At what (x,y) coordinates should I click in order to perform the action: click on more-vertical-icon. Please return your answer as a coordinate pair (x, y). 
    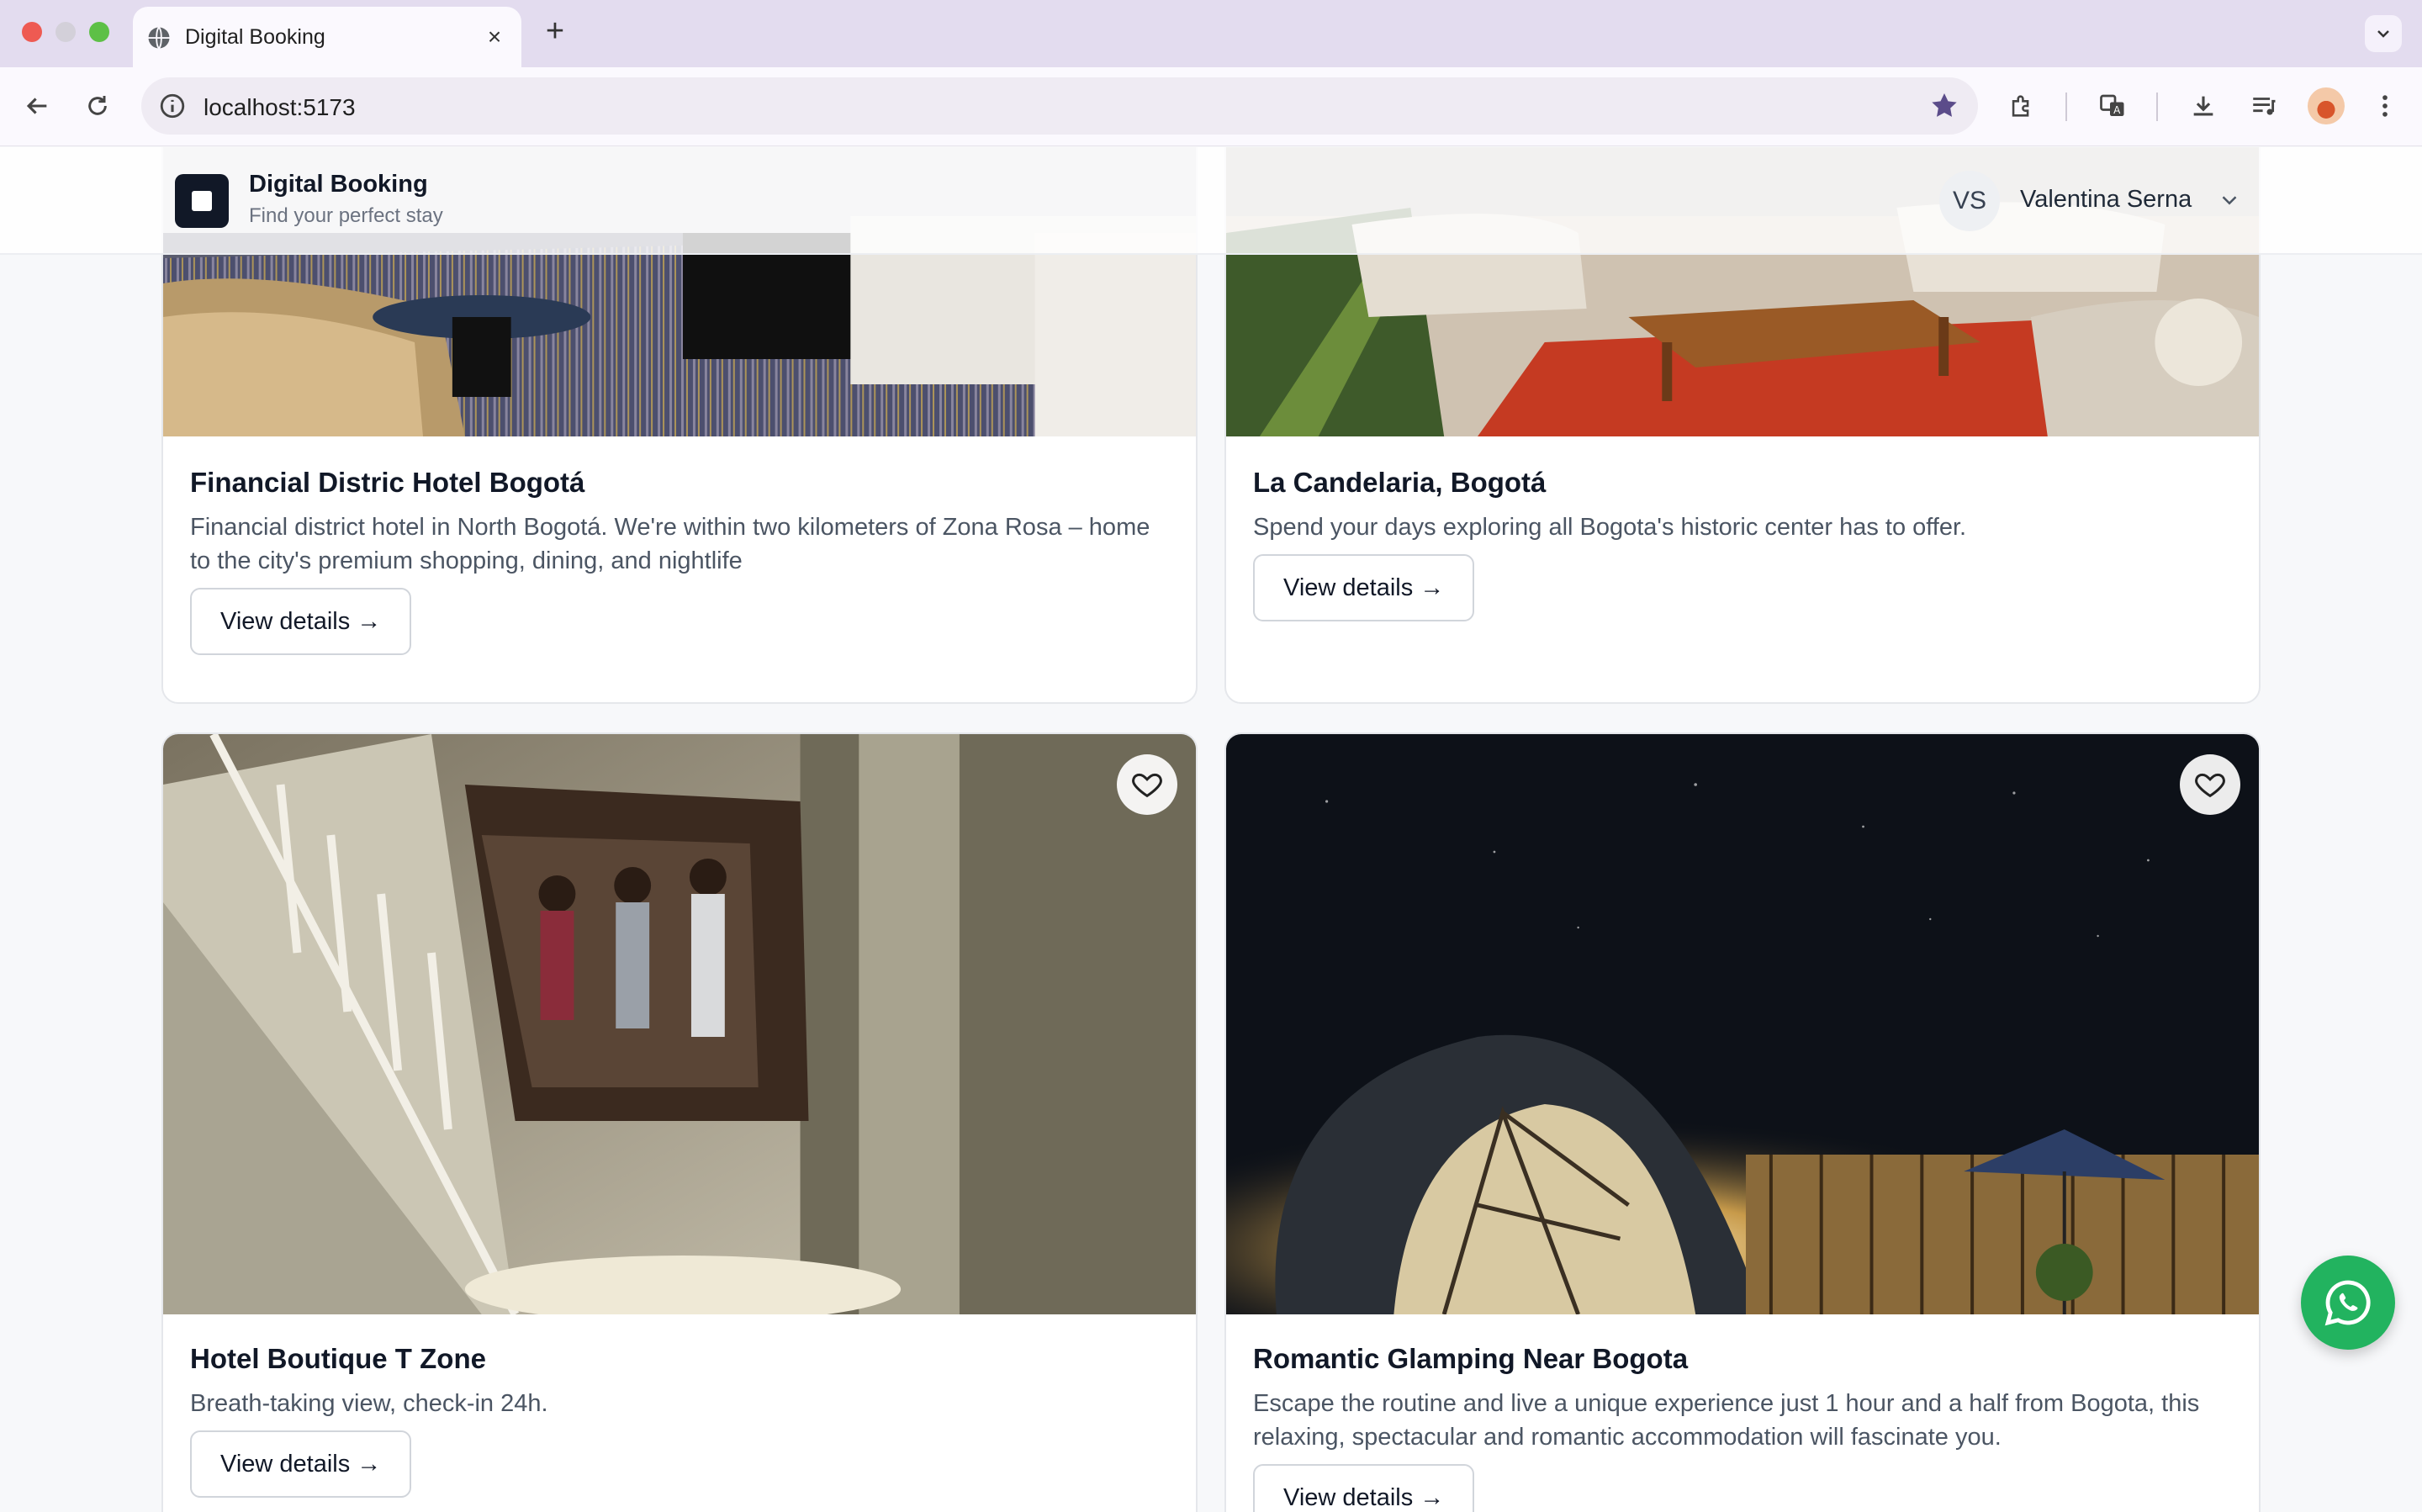
    Looking at the image, I should click on (2385, 106).